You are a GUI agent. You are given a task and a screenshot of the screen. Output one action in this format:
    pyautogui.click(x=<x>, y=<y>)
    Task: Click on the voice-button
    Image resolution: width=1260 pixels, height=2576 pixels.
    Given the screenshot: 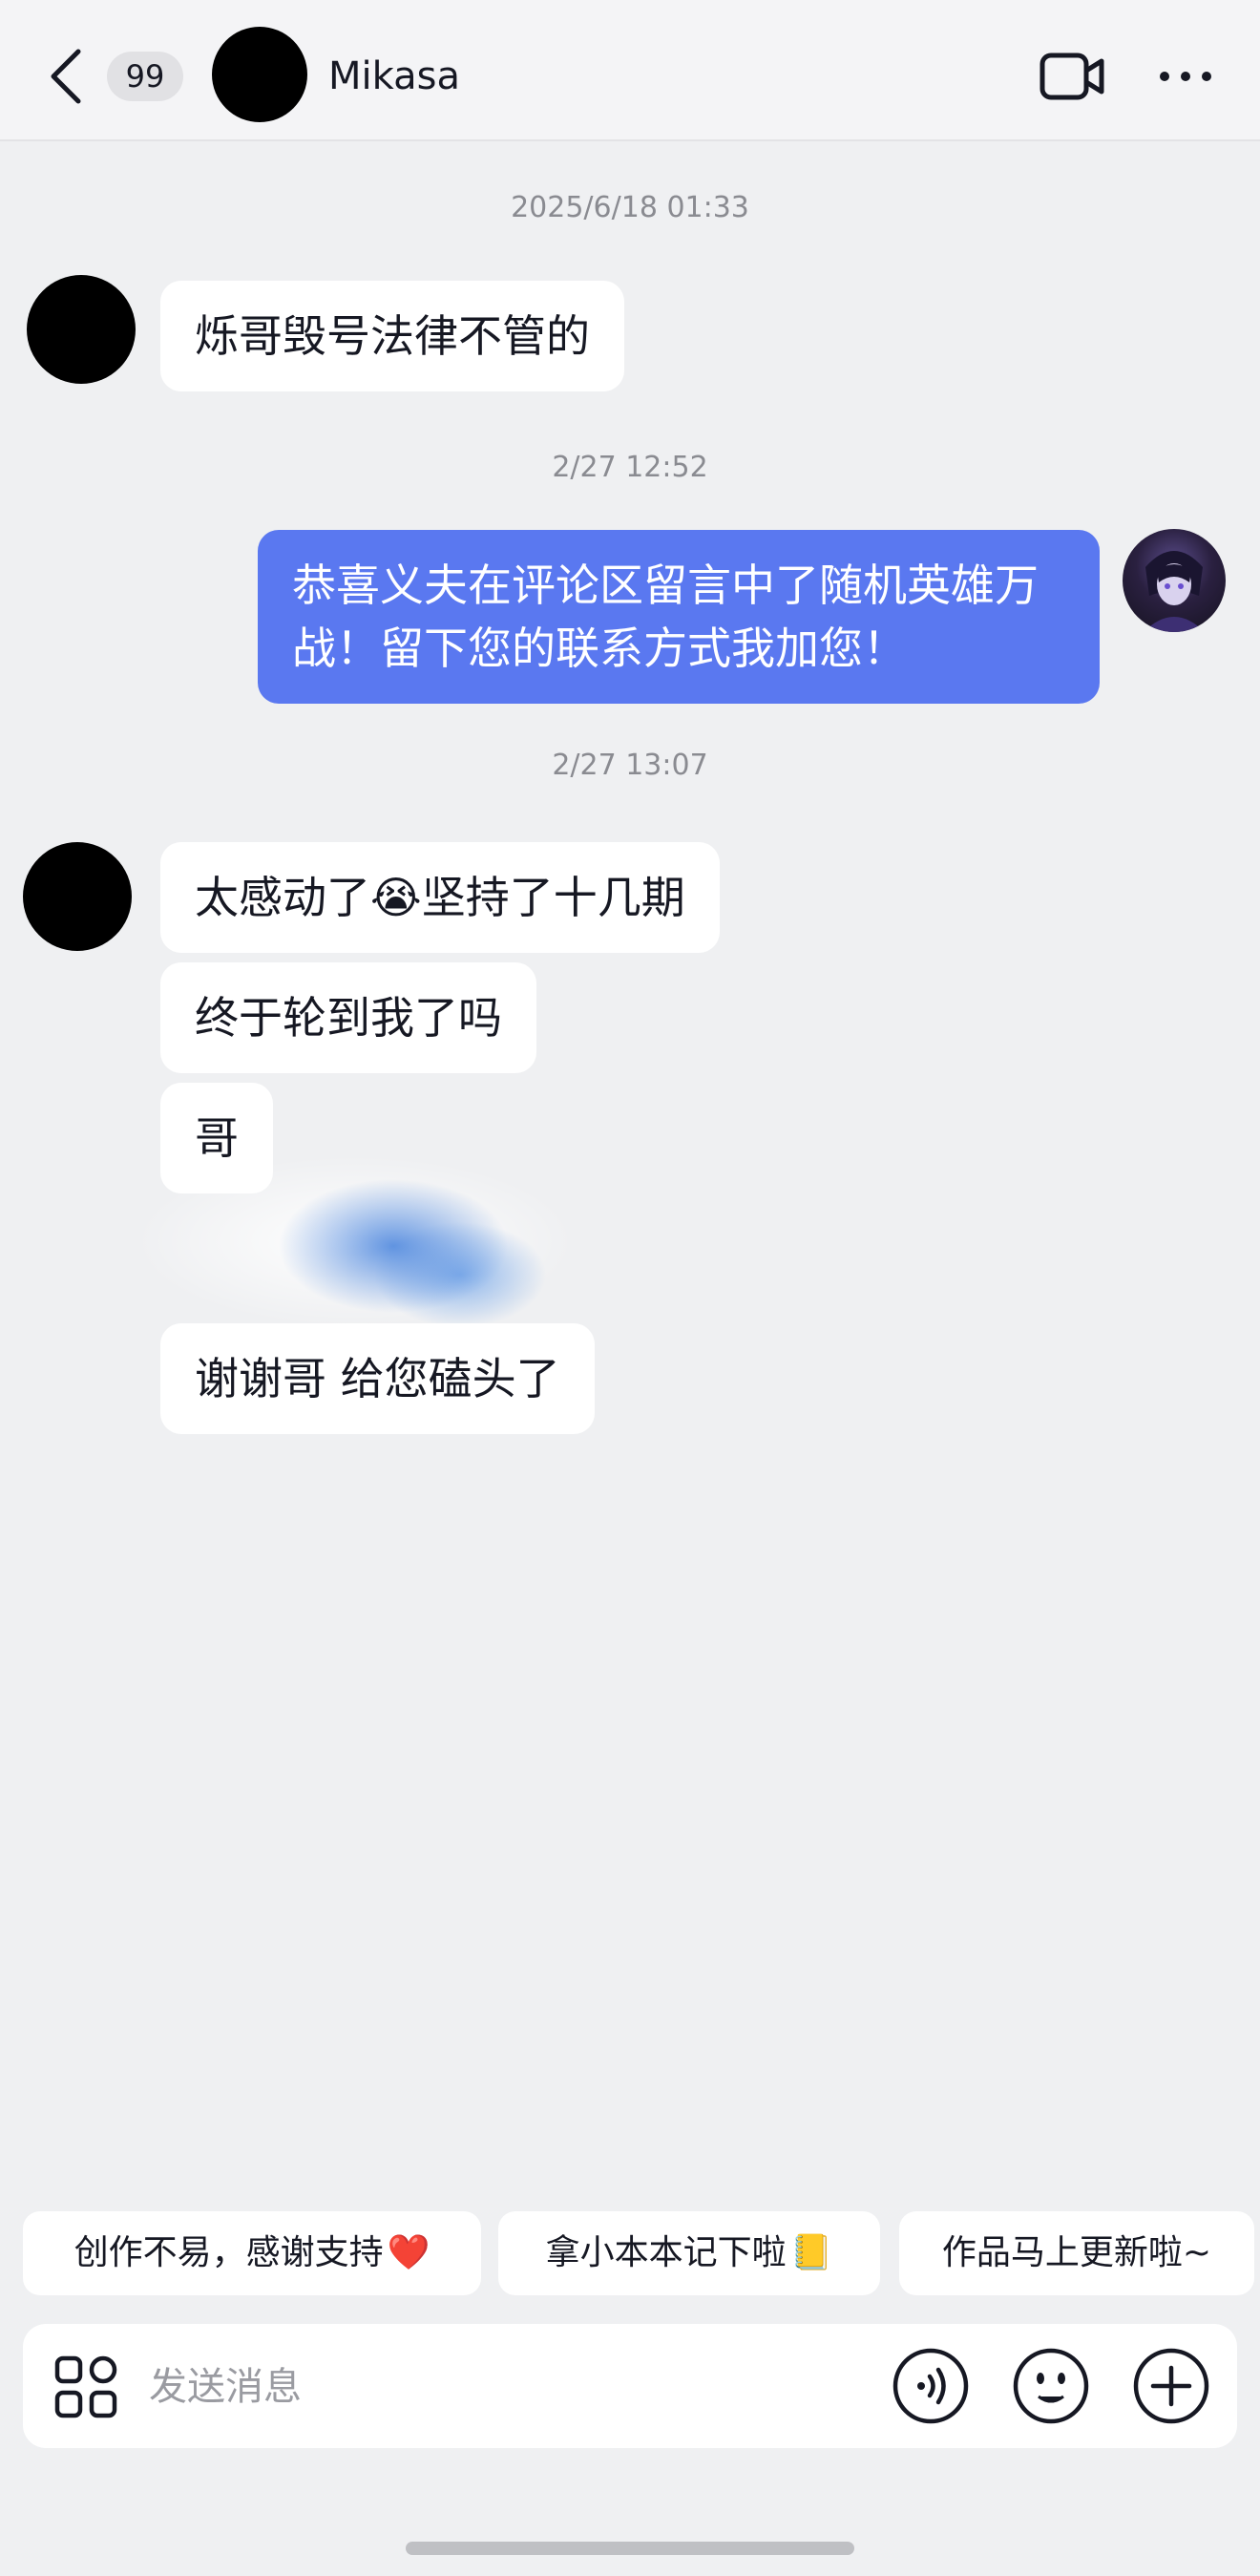 What is the action you would take?
    pyautogui.click(x=931, y=2386)
    